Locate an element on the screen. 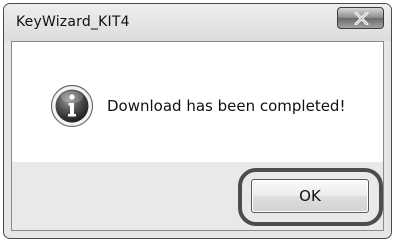  title-bar: KeyWizard_KIT4 is located at coordinates (197, 22).